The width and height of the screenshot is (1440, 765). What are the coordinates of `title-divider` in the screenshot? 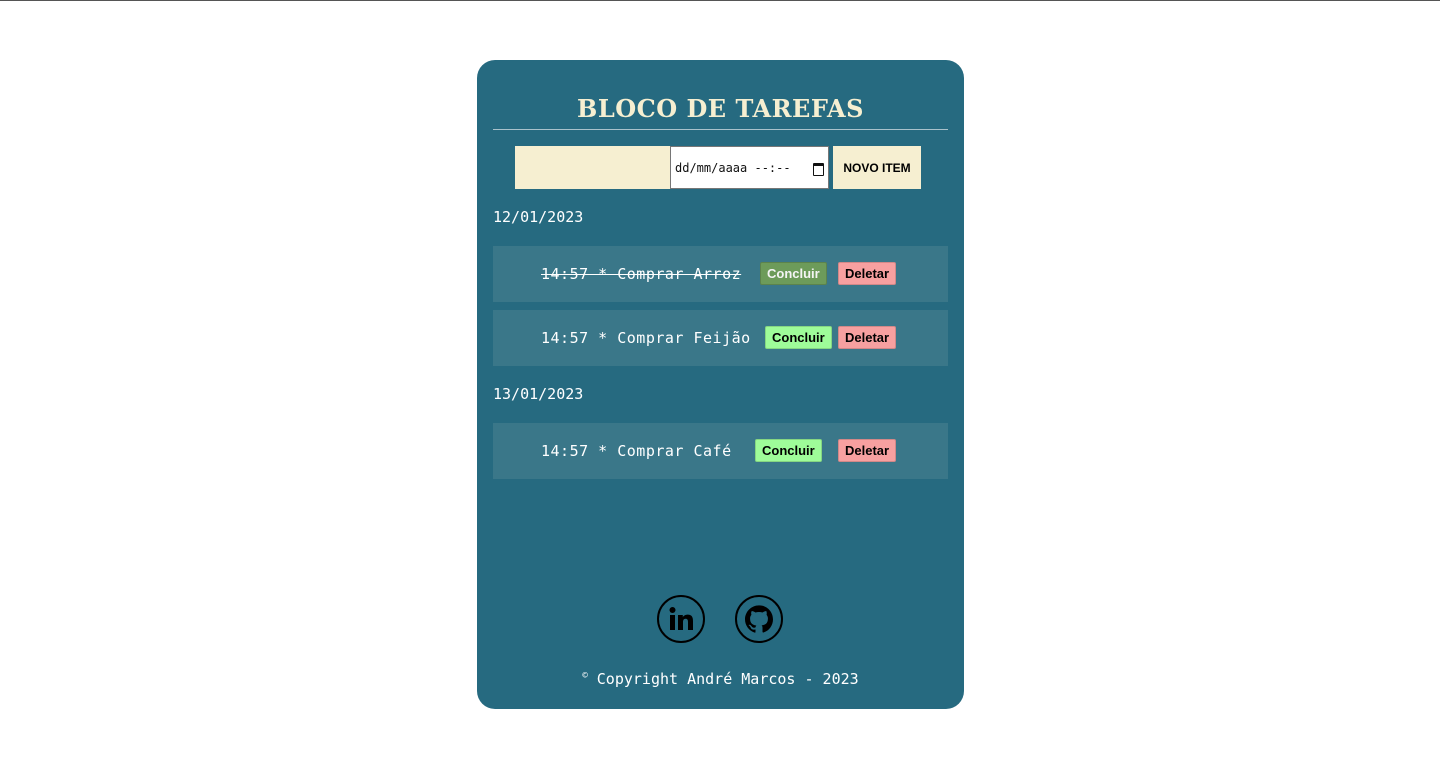 It's located at (720, 129).